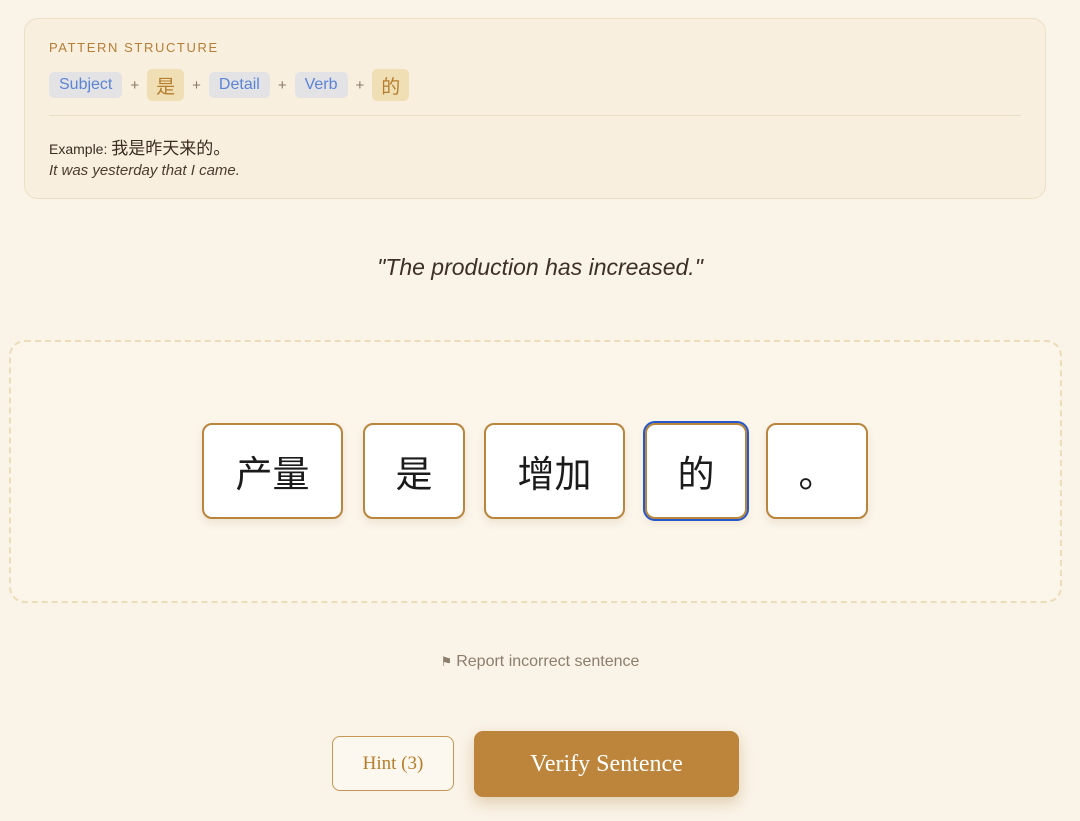 The image size is (1080, 821). I want to click on report-label: Report incorrect sentence, so click(548, 661).